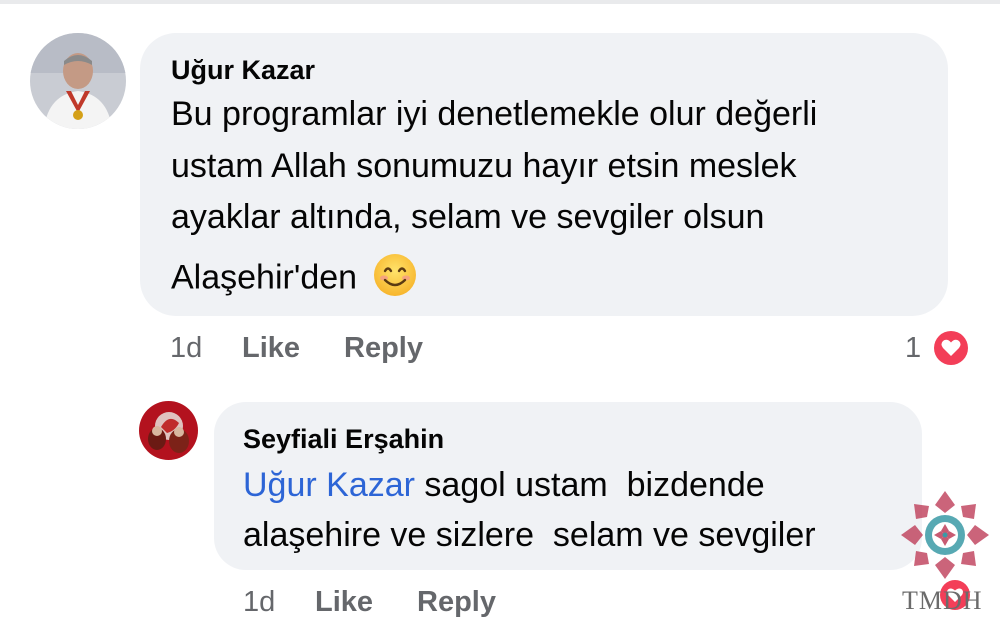  I want to click on commenter-avatar, so click(78, 81).